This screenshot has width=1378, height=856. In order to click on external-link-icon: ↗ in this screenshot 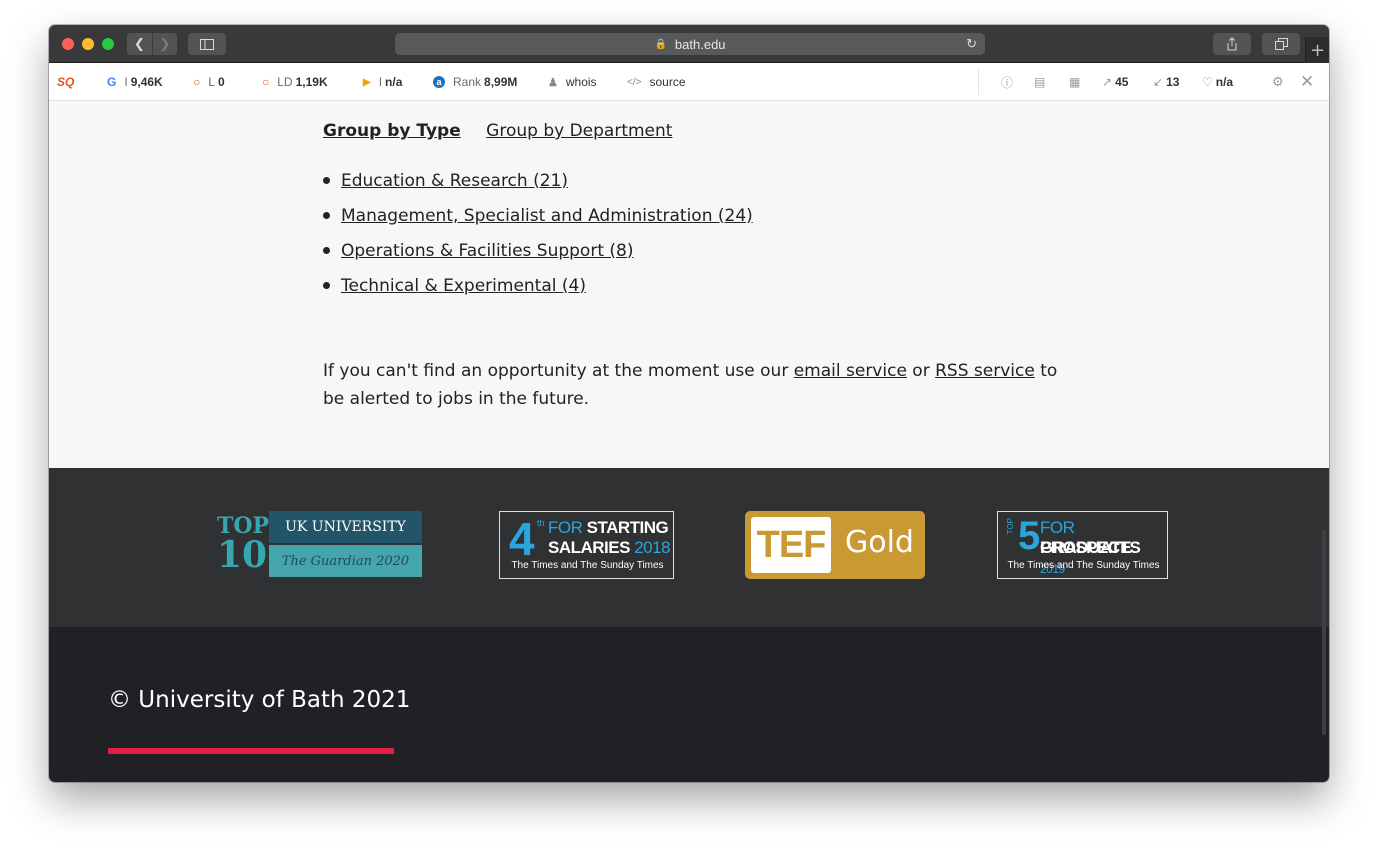, I will do `click(1107, 82)`.